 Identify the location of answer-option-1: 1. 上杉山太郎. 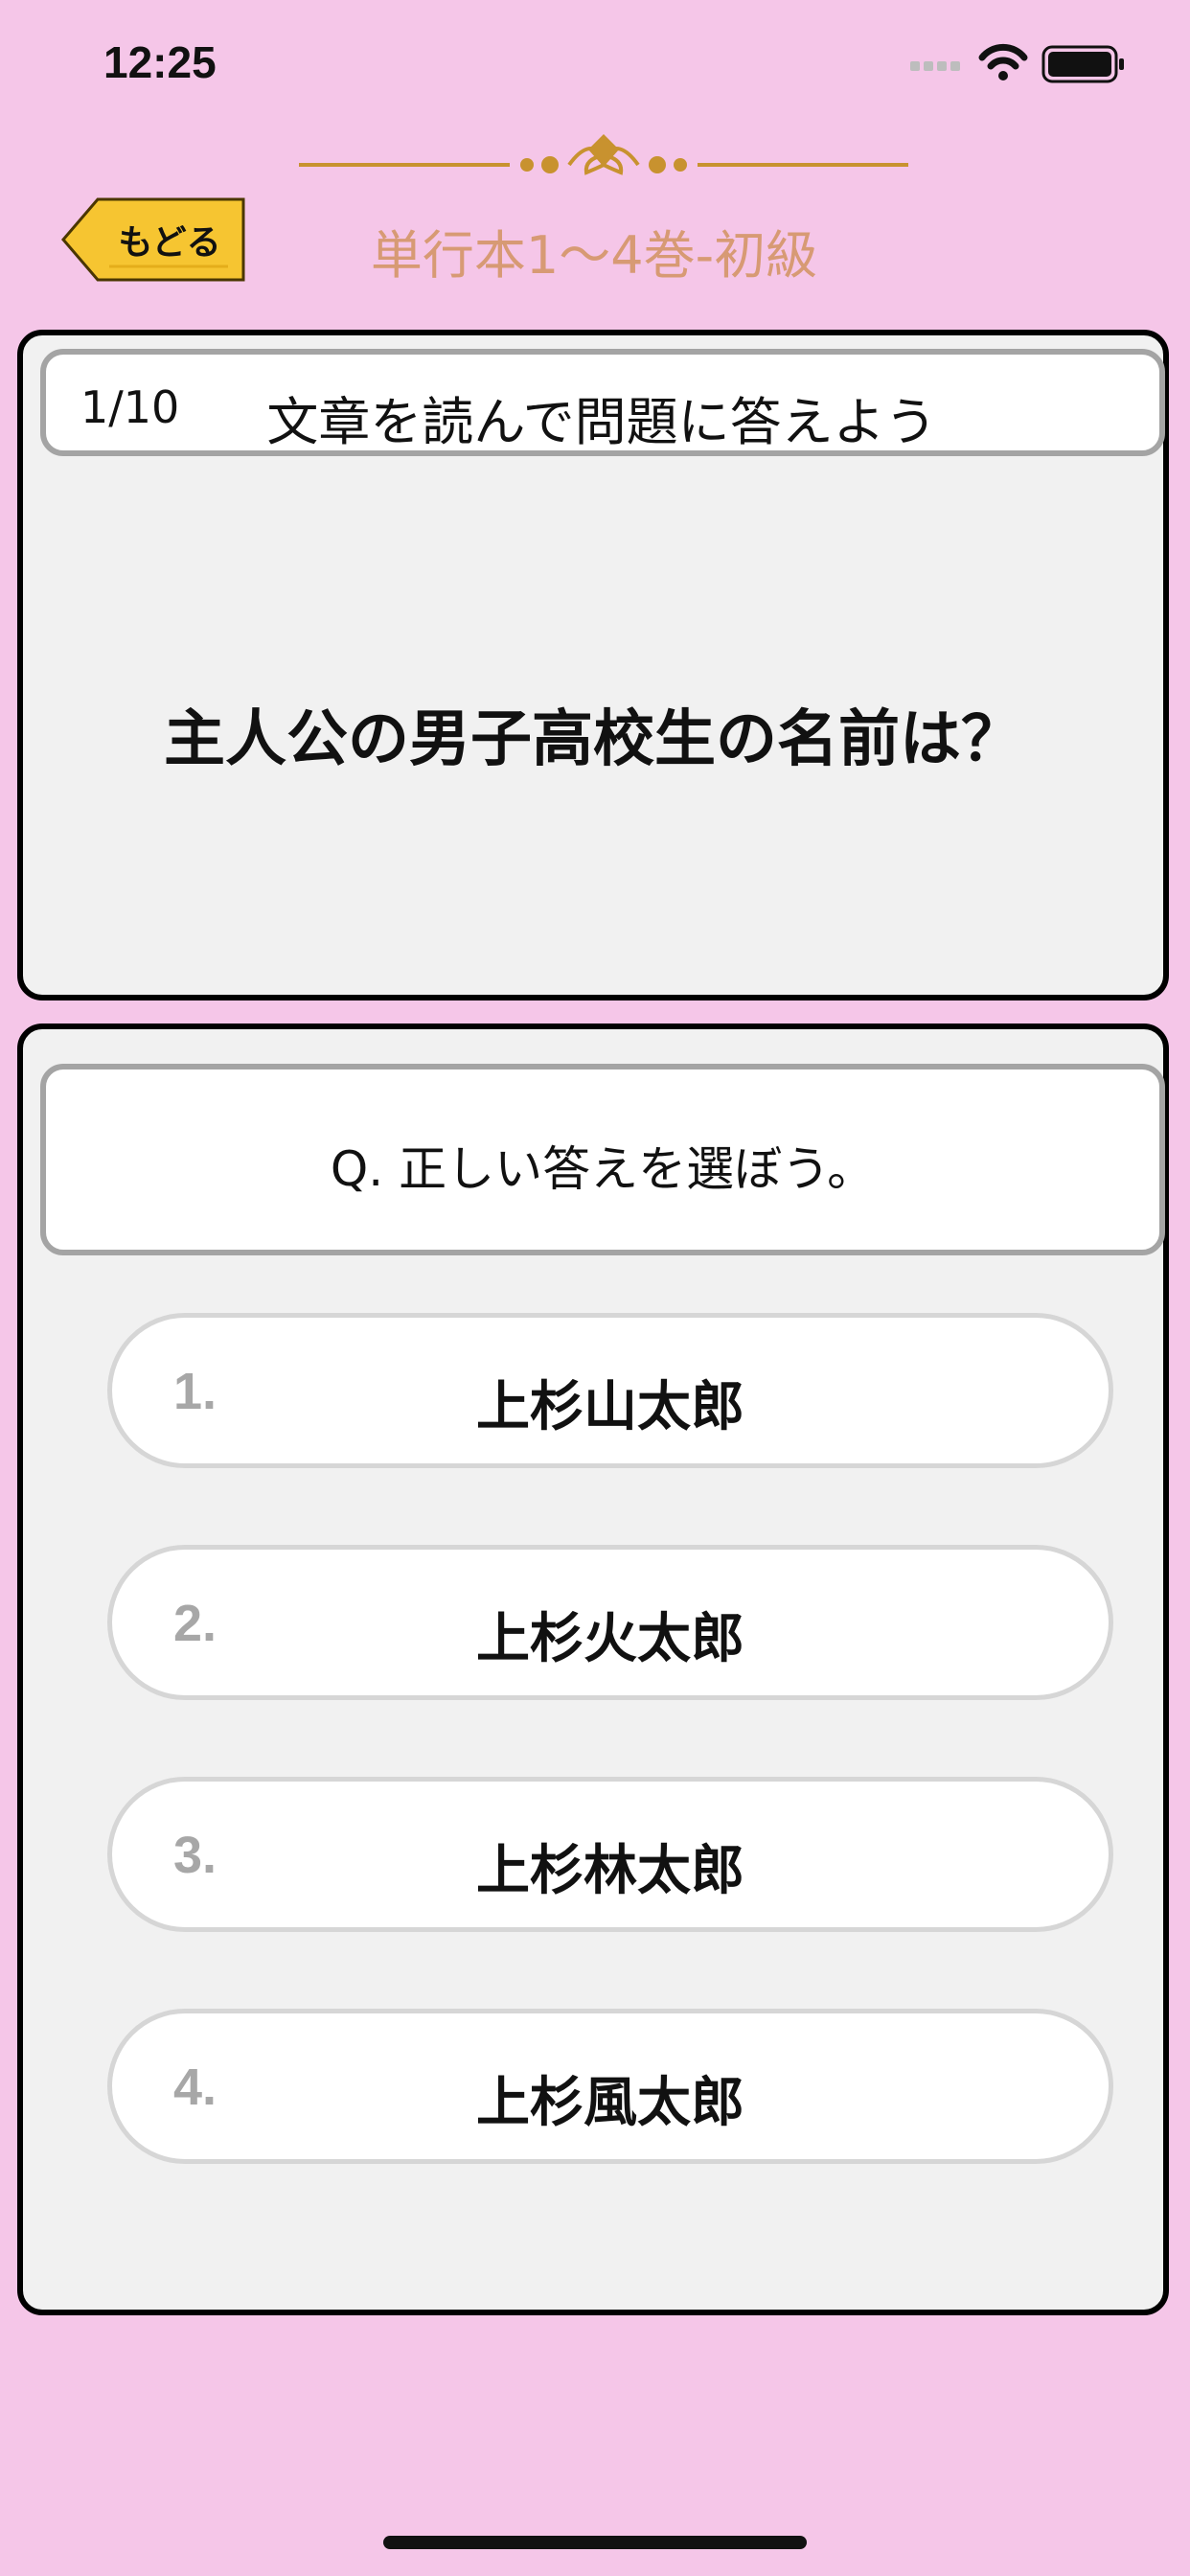
(610, 1390).